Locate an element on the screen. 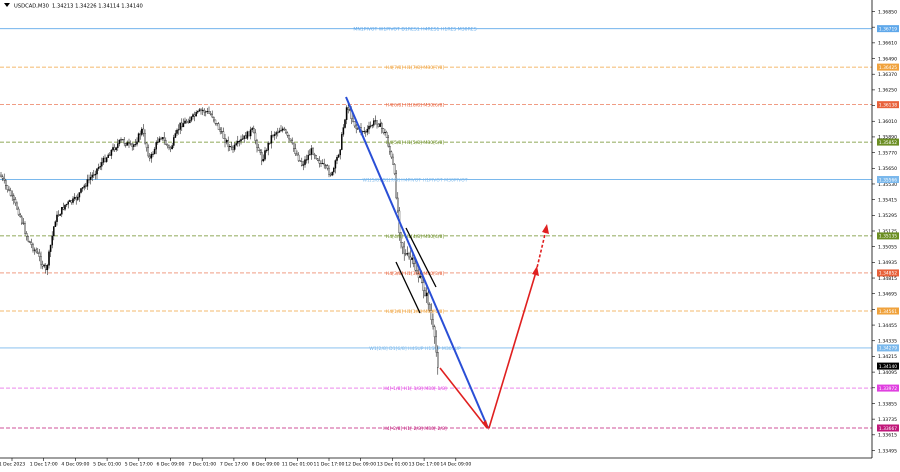  blue-trend-line is located at coordinates (417, 262).